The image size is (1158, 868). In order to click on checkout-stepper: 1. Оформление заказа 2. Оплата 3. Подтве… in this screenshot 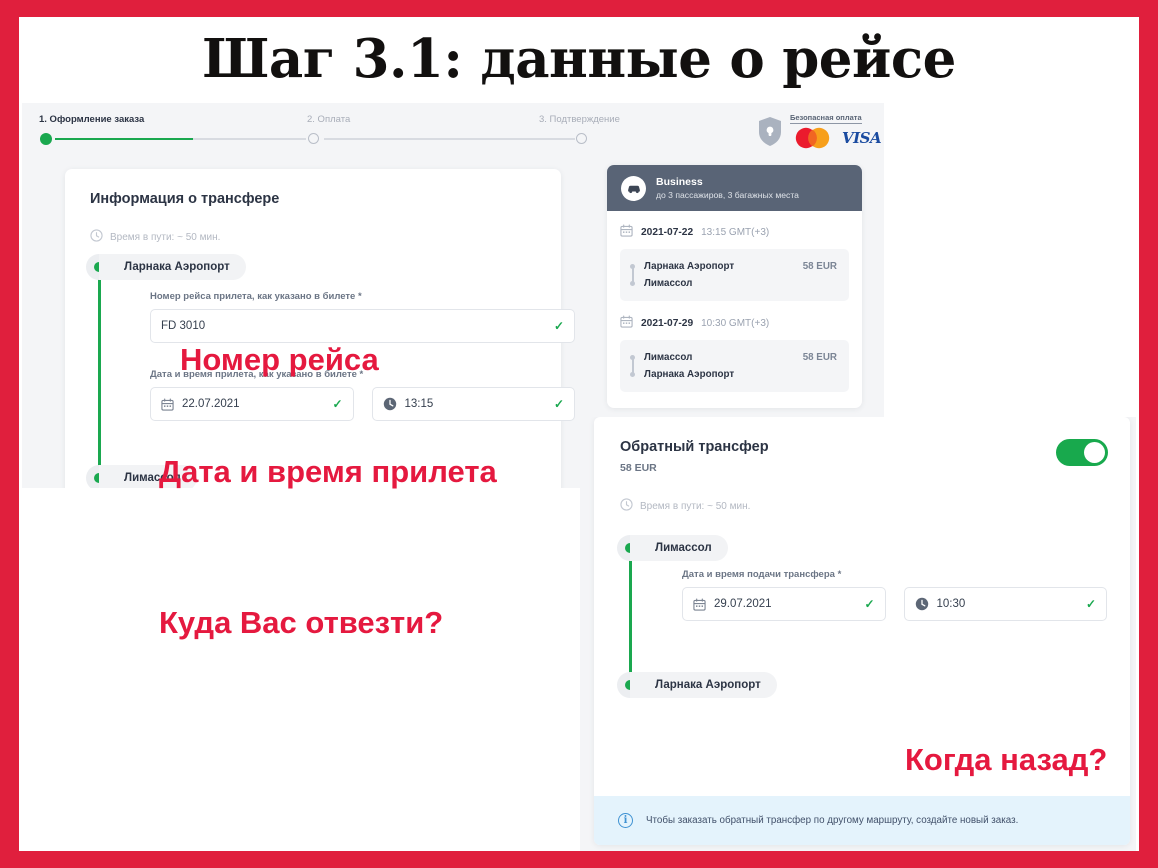, I will do `click(453, 129)`.